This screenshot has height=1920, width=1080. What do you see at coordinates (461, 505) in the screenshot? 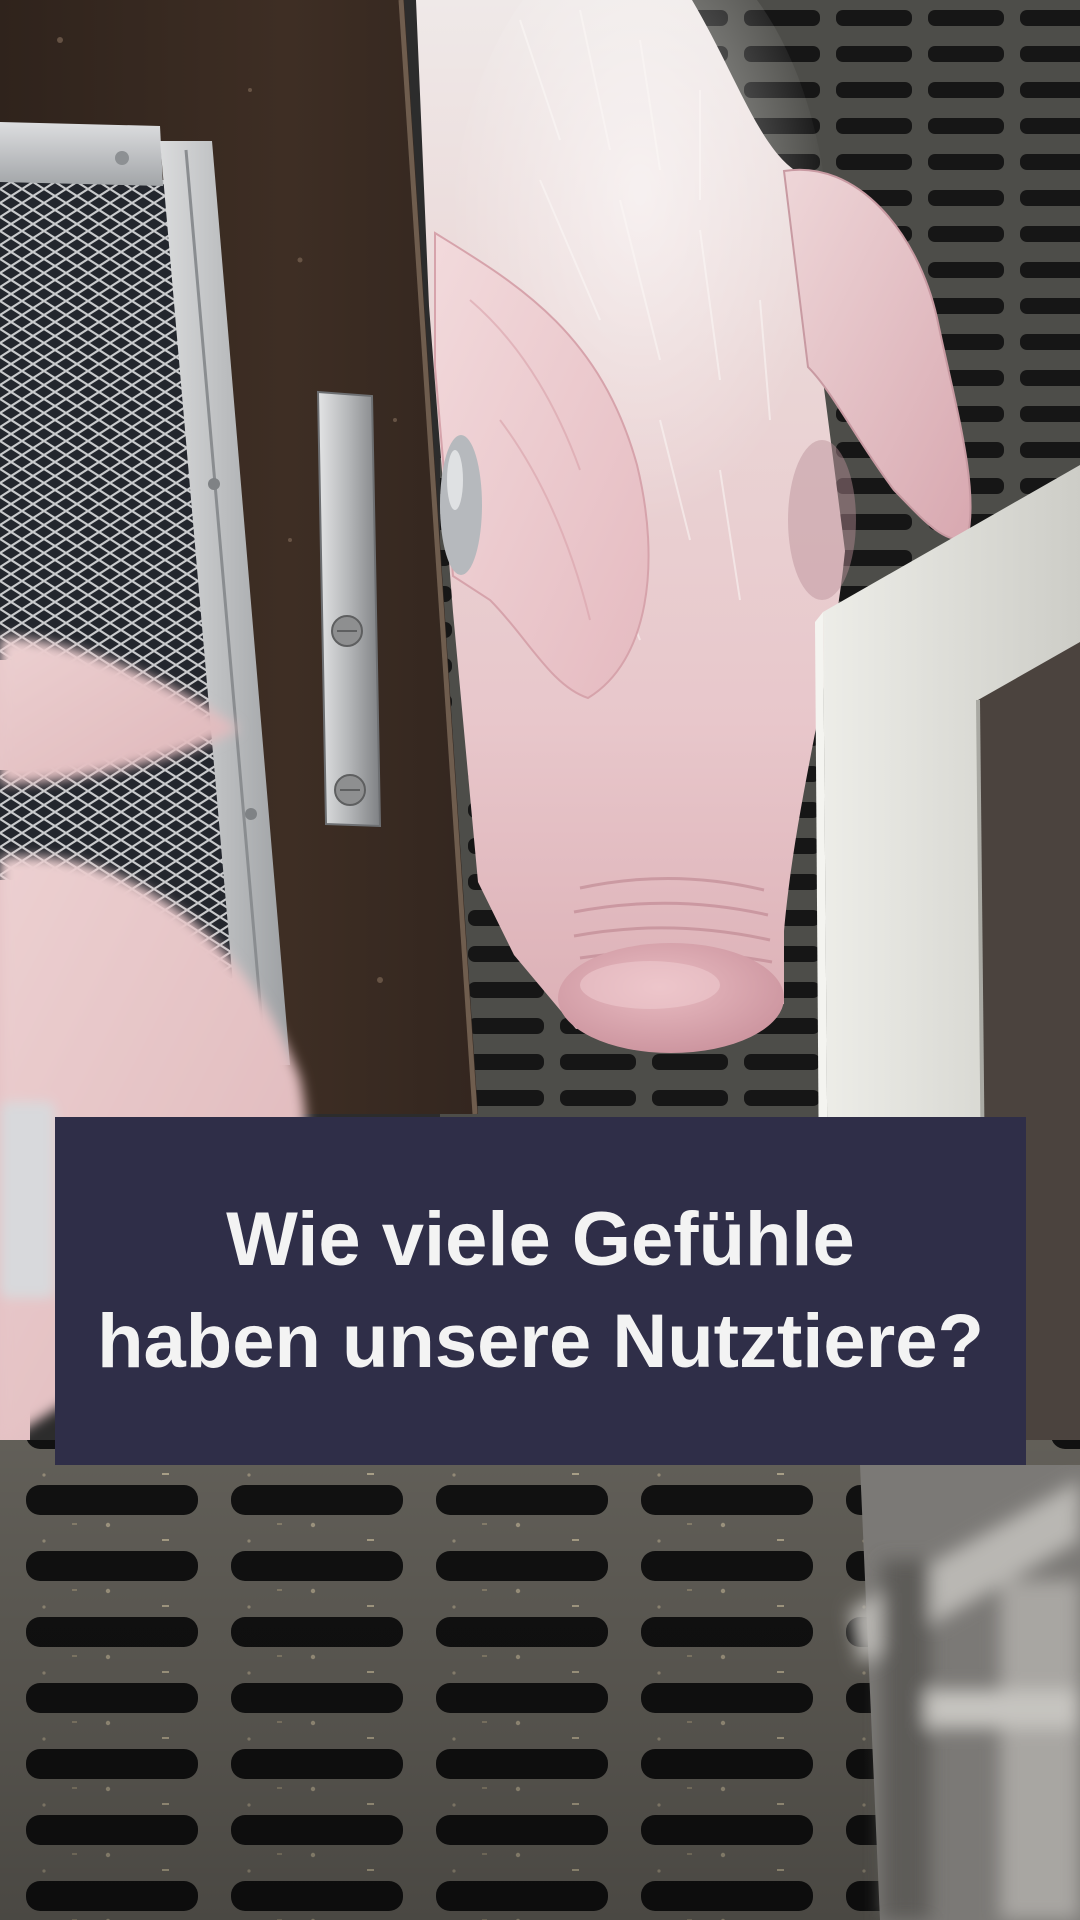
I see `ear-tag` at bounding box center [461, 505].